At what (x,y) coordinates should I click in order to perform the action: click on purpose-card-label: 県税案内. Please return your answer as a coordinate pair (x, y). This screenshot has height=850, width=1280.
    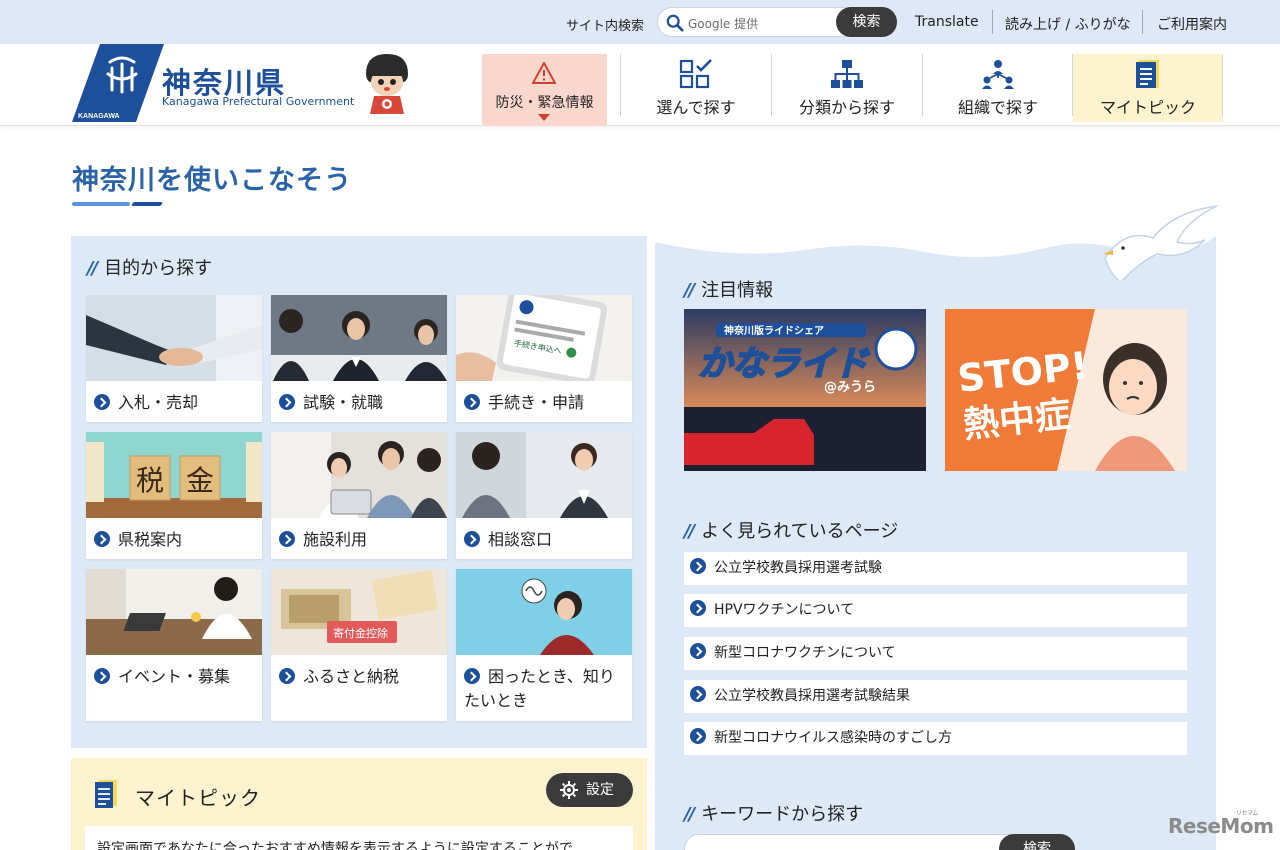
    Looking at the image, I should click on (176, 540).